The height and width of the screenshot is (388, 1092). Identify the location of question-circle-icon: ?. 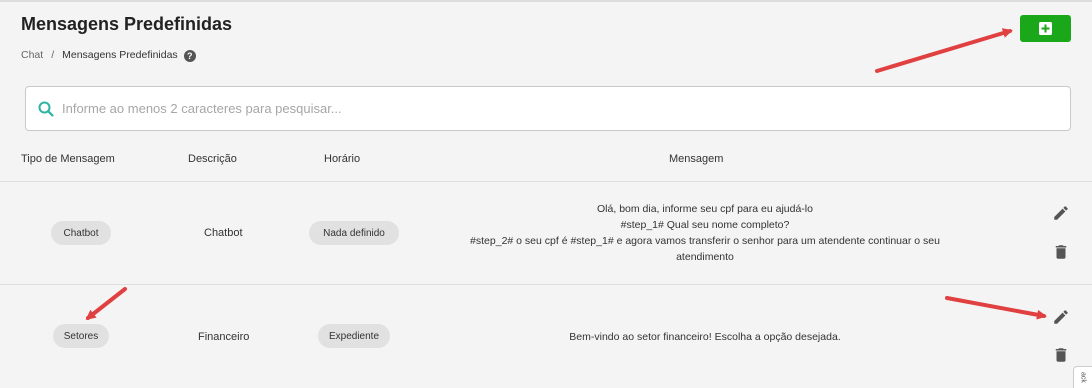
(189, 56).